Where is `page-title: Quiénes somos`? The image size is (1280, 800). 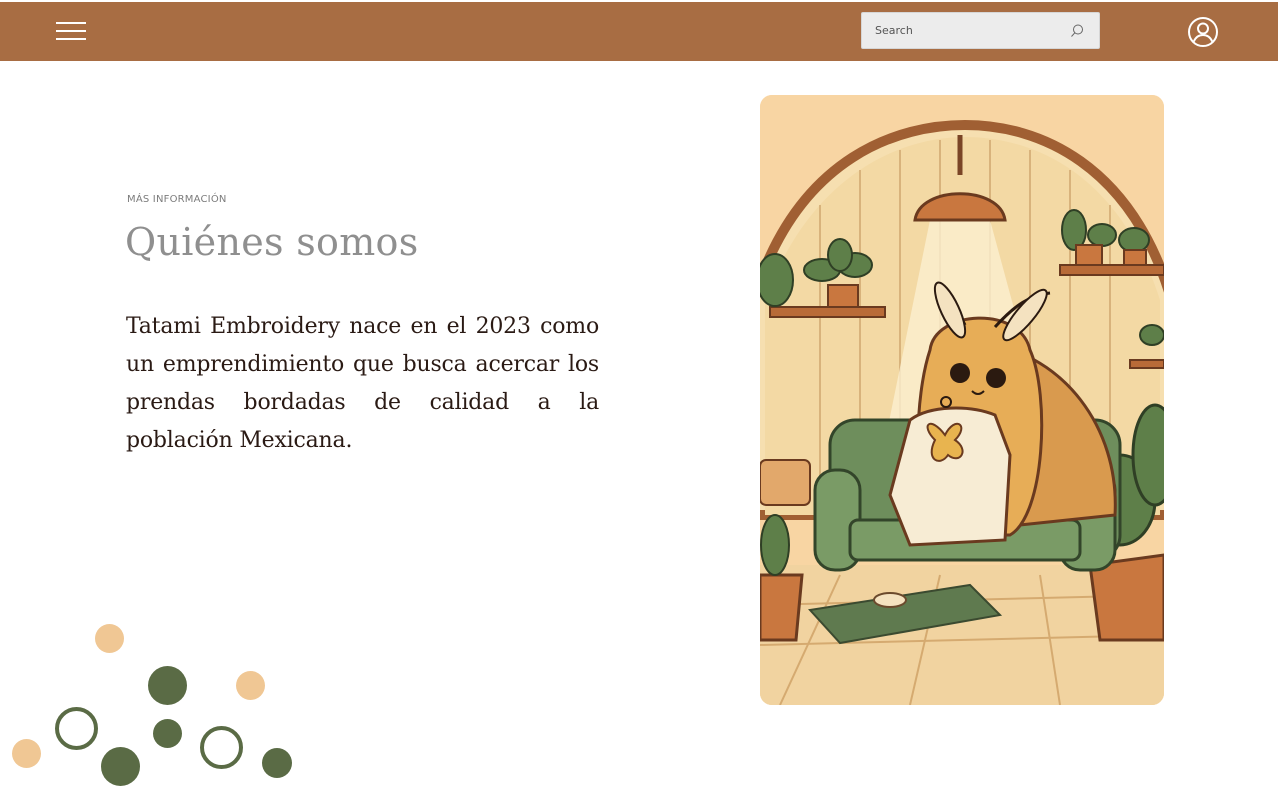 page-title: Quiénes somos is located at coordinates (272, 242).